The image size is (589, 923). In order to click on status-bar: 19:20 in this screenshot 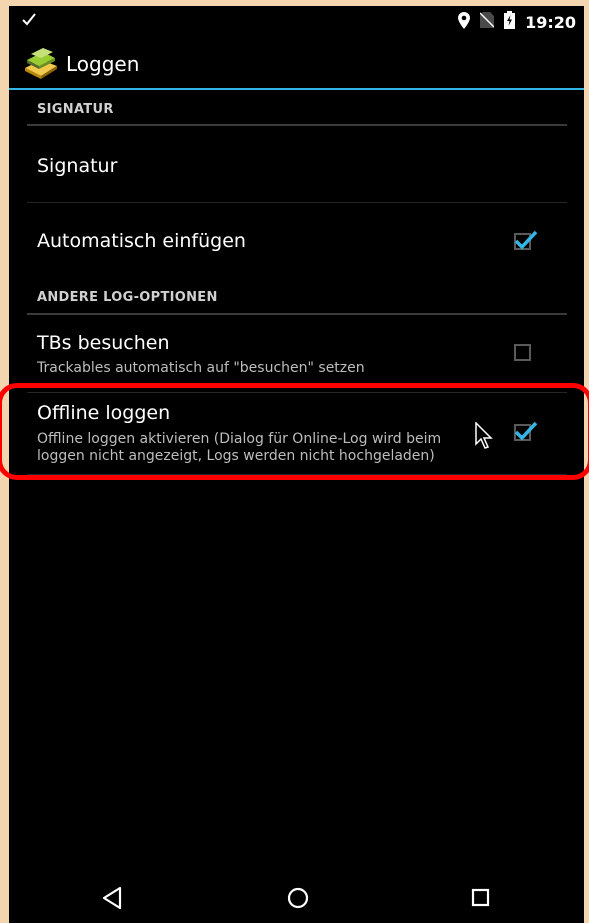, I will do `click(296, 21)`.